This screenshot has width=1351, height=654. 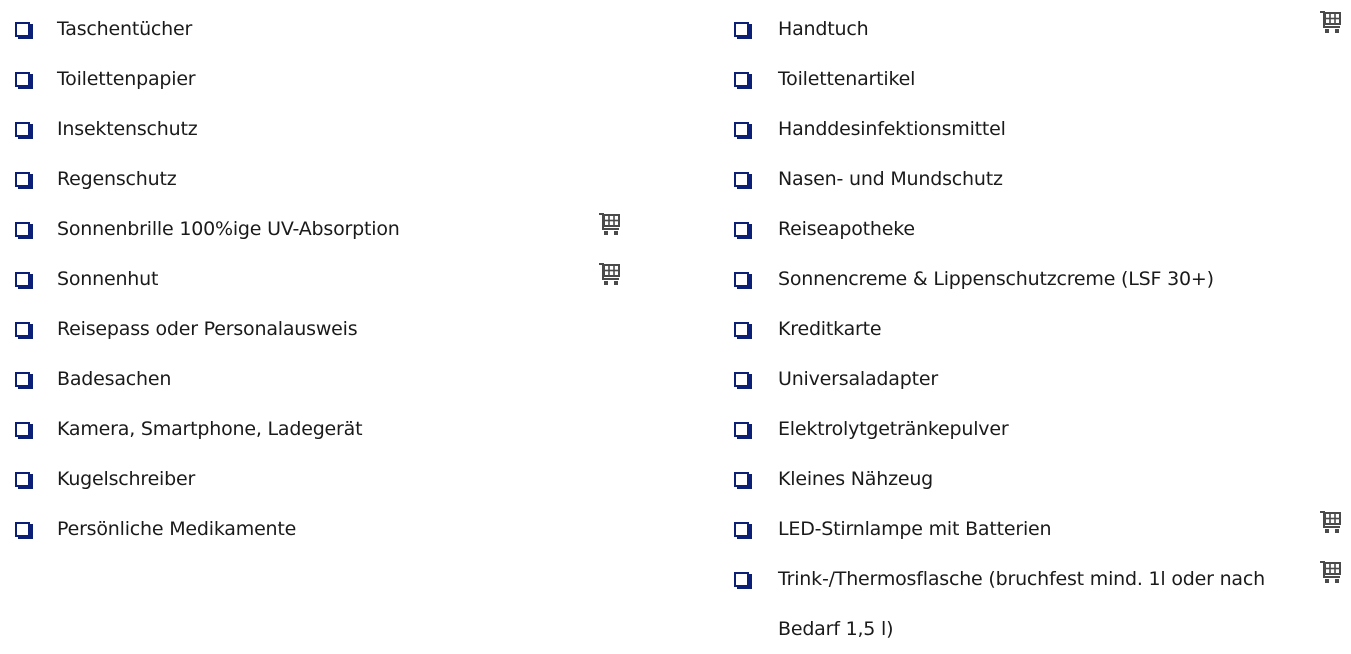 I want to click on checklist-item: Toilettenpapier, so click(x=320, y=75).